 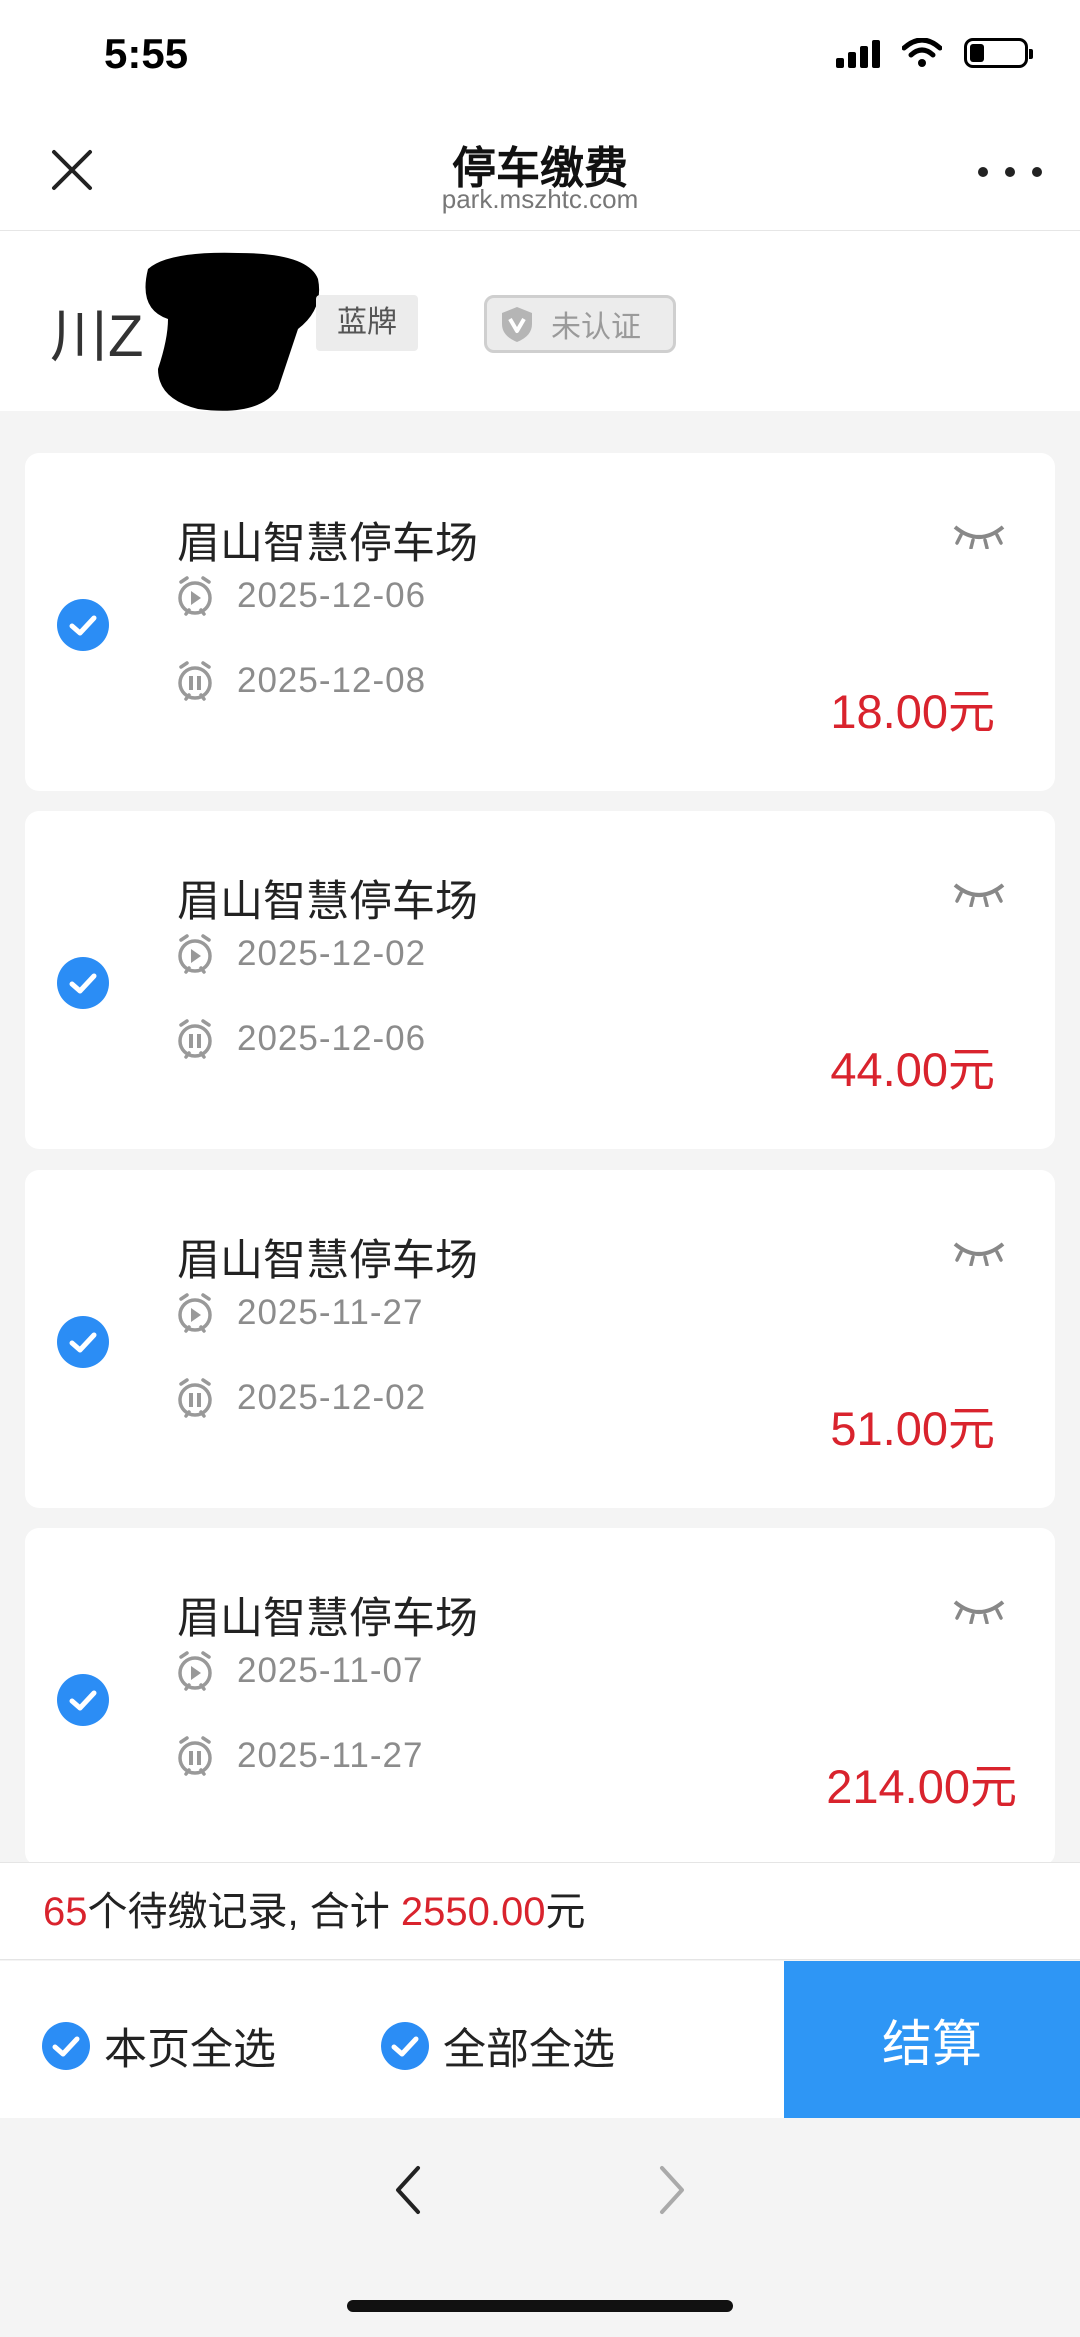 I want to click on record-card: 眉山智慧停车场 2025-11-07 2025-11-27 214.00元, so click(x=540, y=1697).